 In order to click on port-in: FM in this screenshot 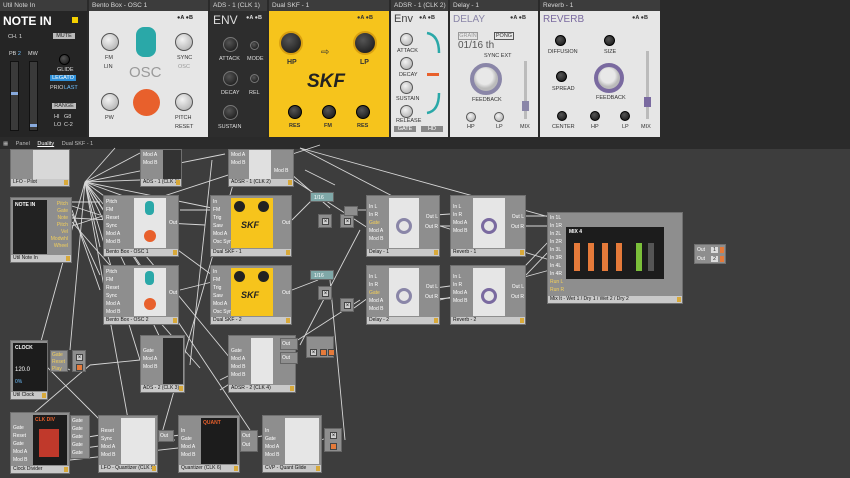, I will do `click(216, 280)`.